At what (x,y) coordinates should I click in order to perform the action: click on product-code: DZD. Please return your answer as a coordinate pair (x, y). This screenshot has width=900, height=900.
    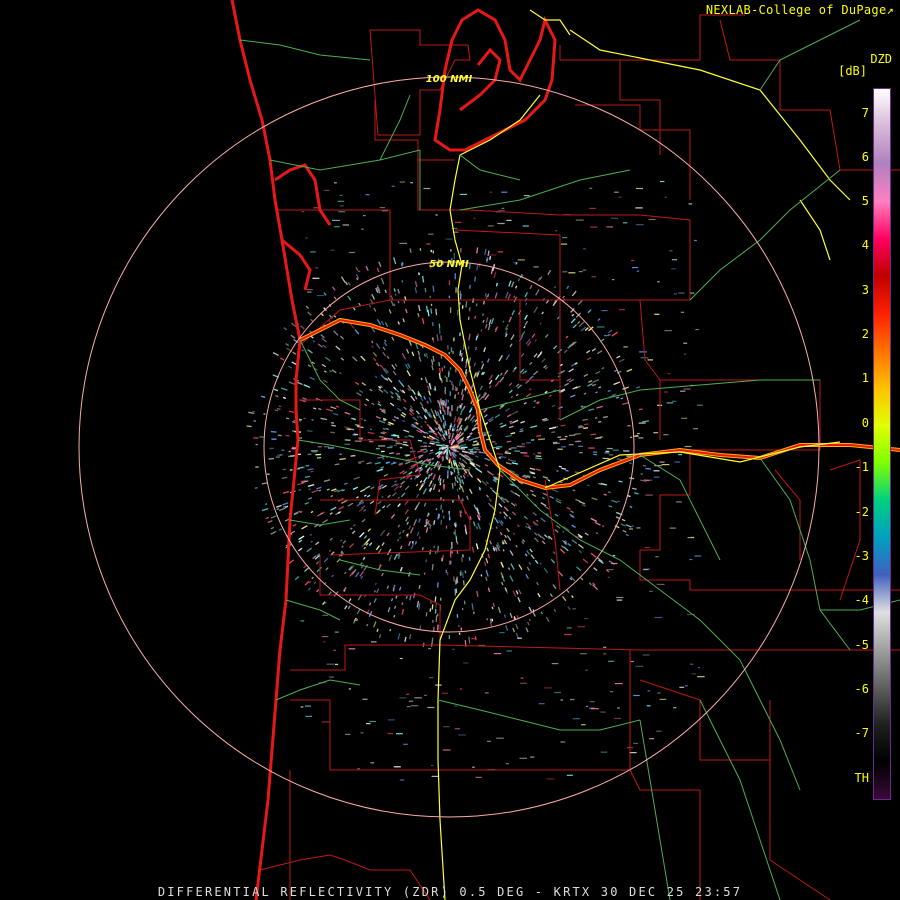
    Looking at the image, I should click on (881, 59).